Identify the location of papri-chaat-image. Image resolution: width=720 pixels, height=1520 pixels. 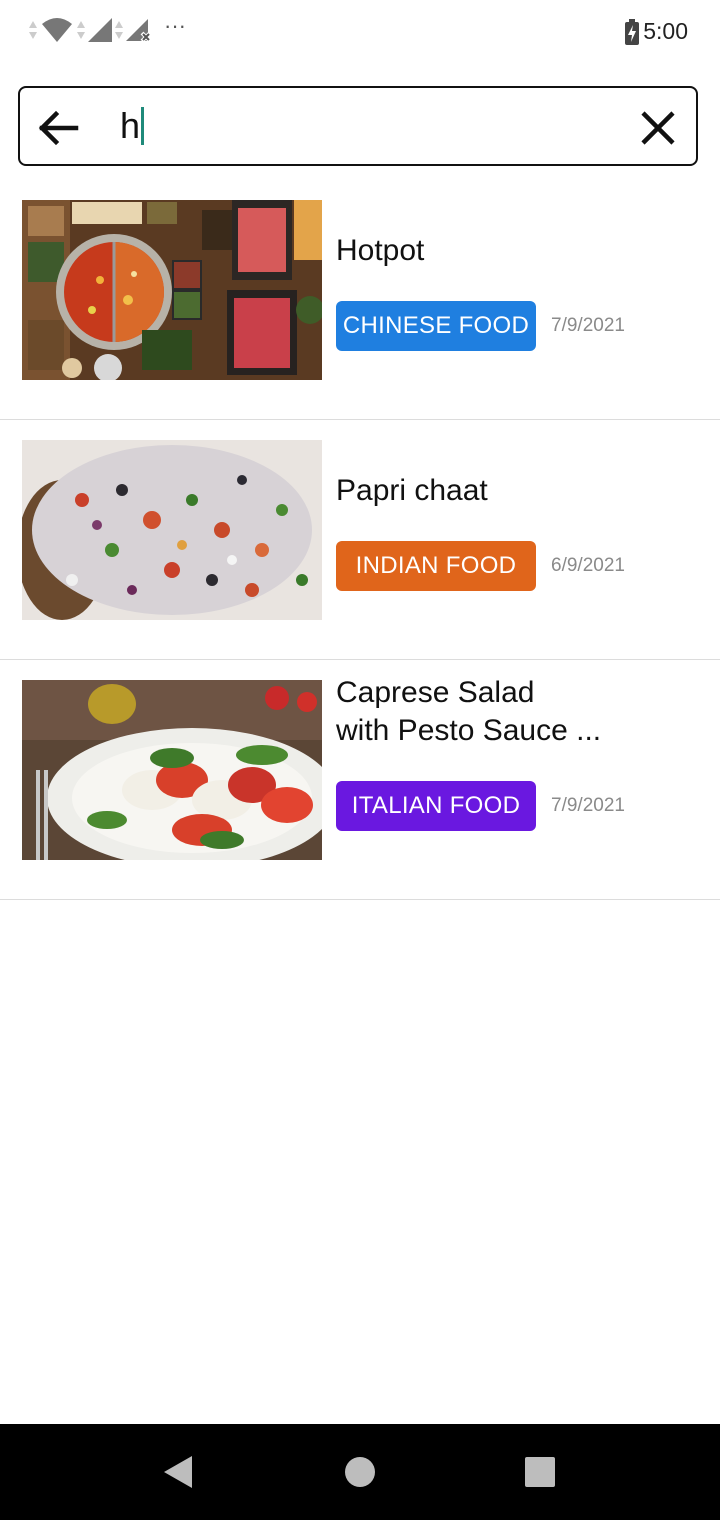
(172, 530).